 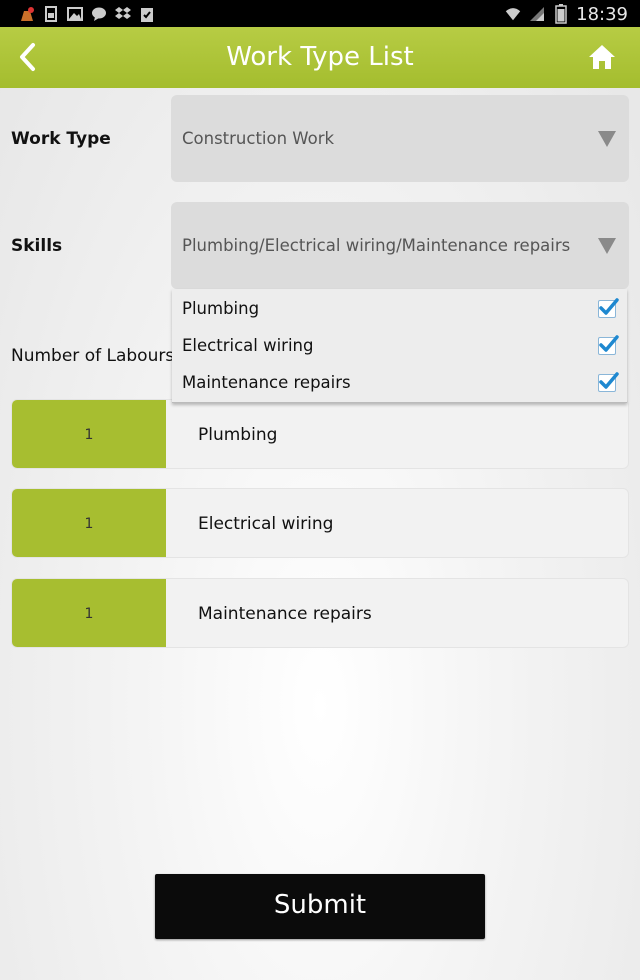 I want to click on skill-option-electrical-wiring: Electrical wiring, so click(x=399, y=345).